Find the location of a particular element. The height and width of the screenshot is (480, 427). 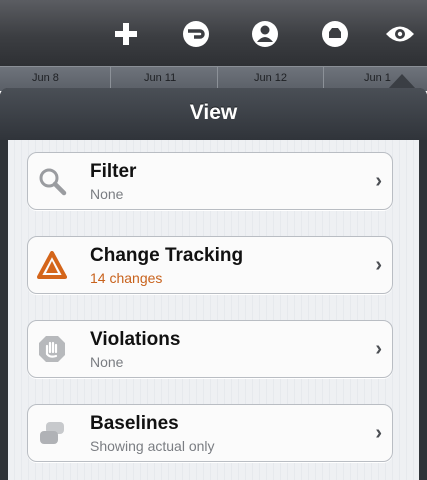

hand-stop-icon is located at coordinates (52, 349).